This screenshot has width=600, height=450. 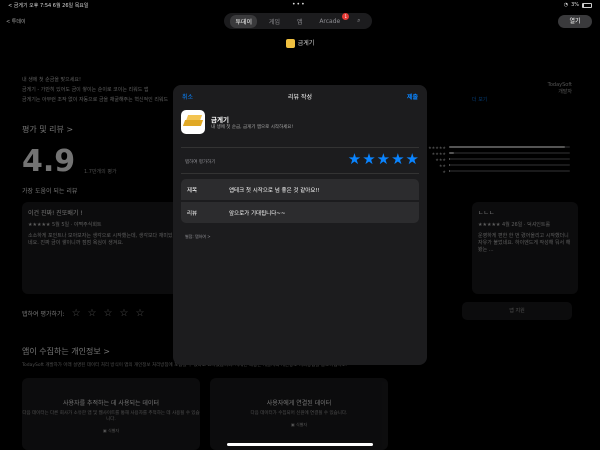 What do you see at coordinates (566, 5) in the screenshot?
I see `wifi-icon: ◔` at bounding box center [566, 5].